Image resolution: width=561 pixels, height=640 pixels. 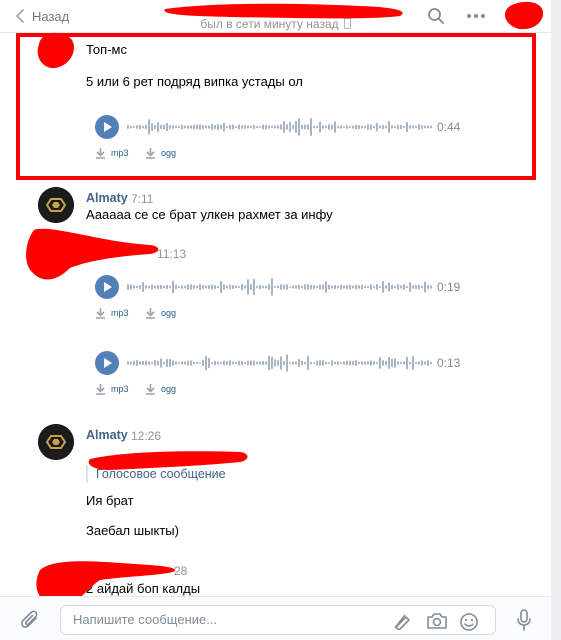 I want to click on emoji-button, so click(x=469, y=624).